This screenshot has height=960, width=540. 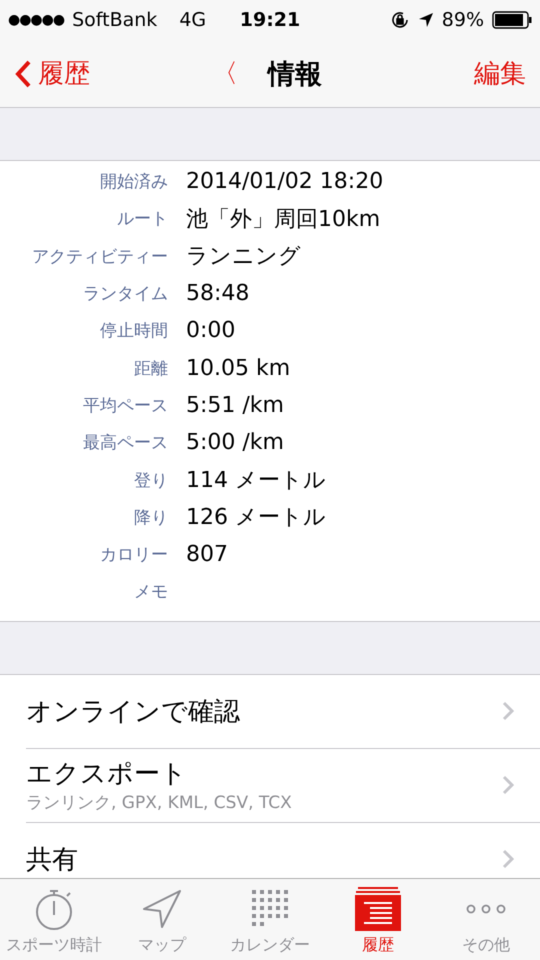 I want to click on battery-icon, so click(x=512, y=20).